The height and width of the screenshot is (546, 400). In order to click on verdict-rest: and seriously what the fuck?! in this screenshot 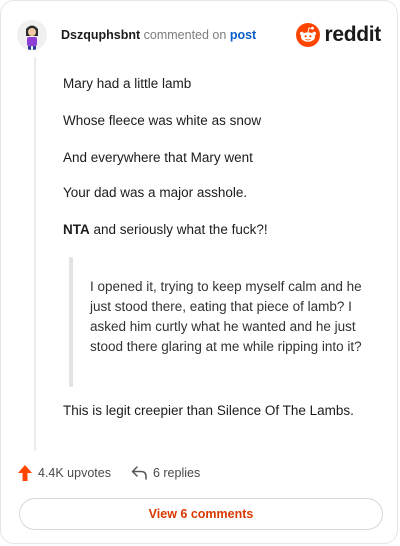, I will do `click(178, 229)`.